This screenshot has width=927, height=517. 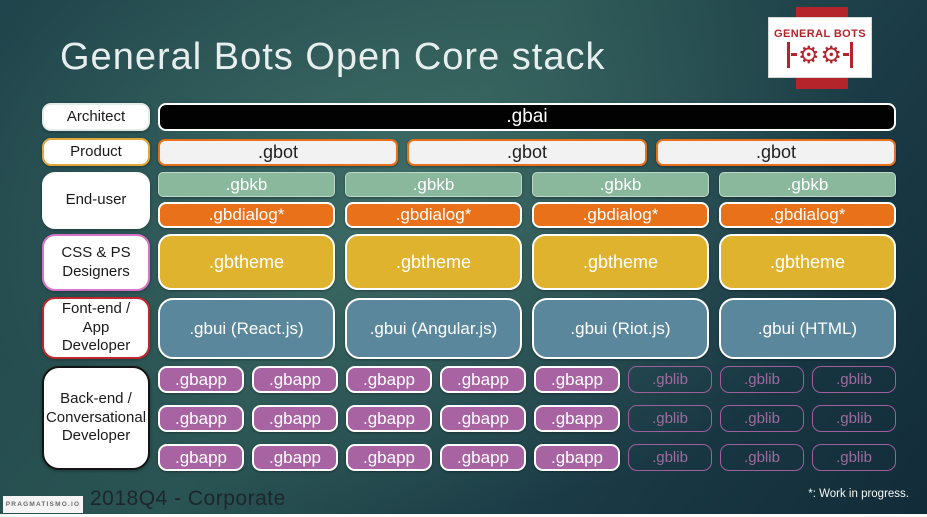 I want to click on stack-box-gbai: .gbai, so click(x=527, y=117).